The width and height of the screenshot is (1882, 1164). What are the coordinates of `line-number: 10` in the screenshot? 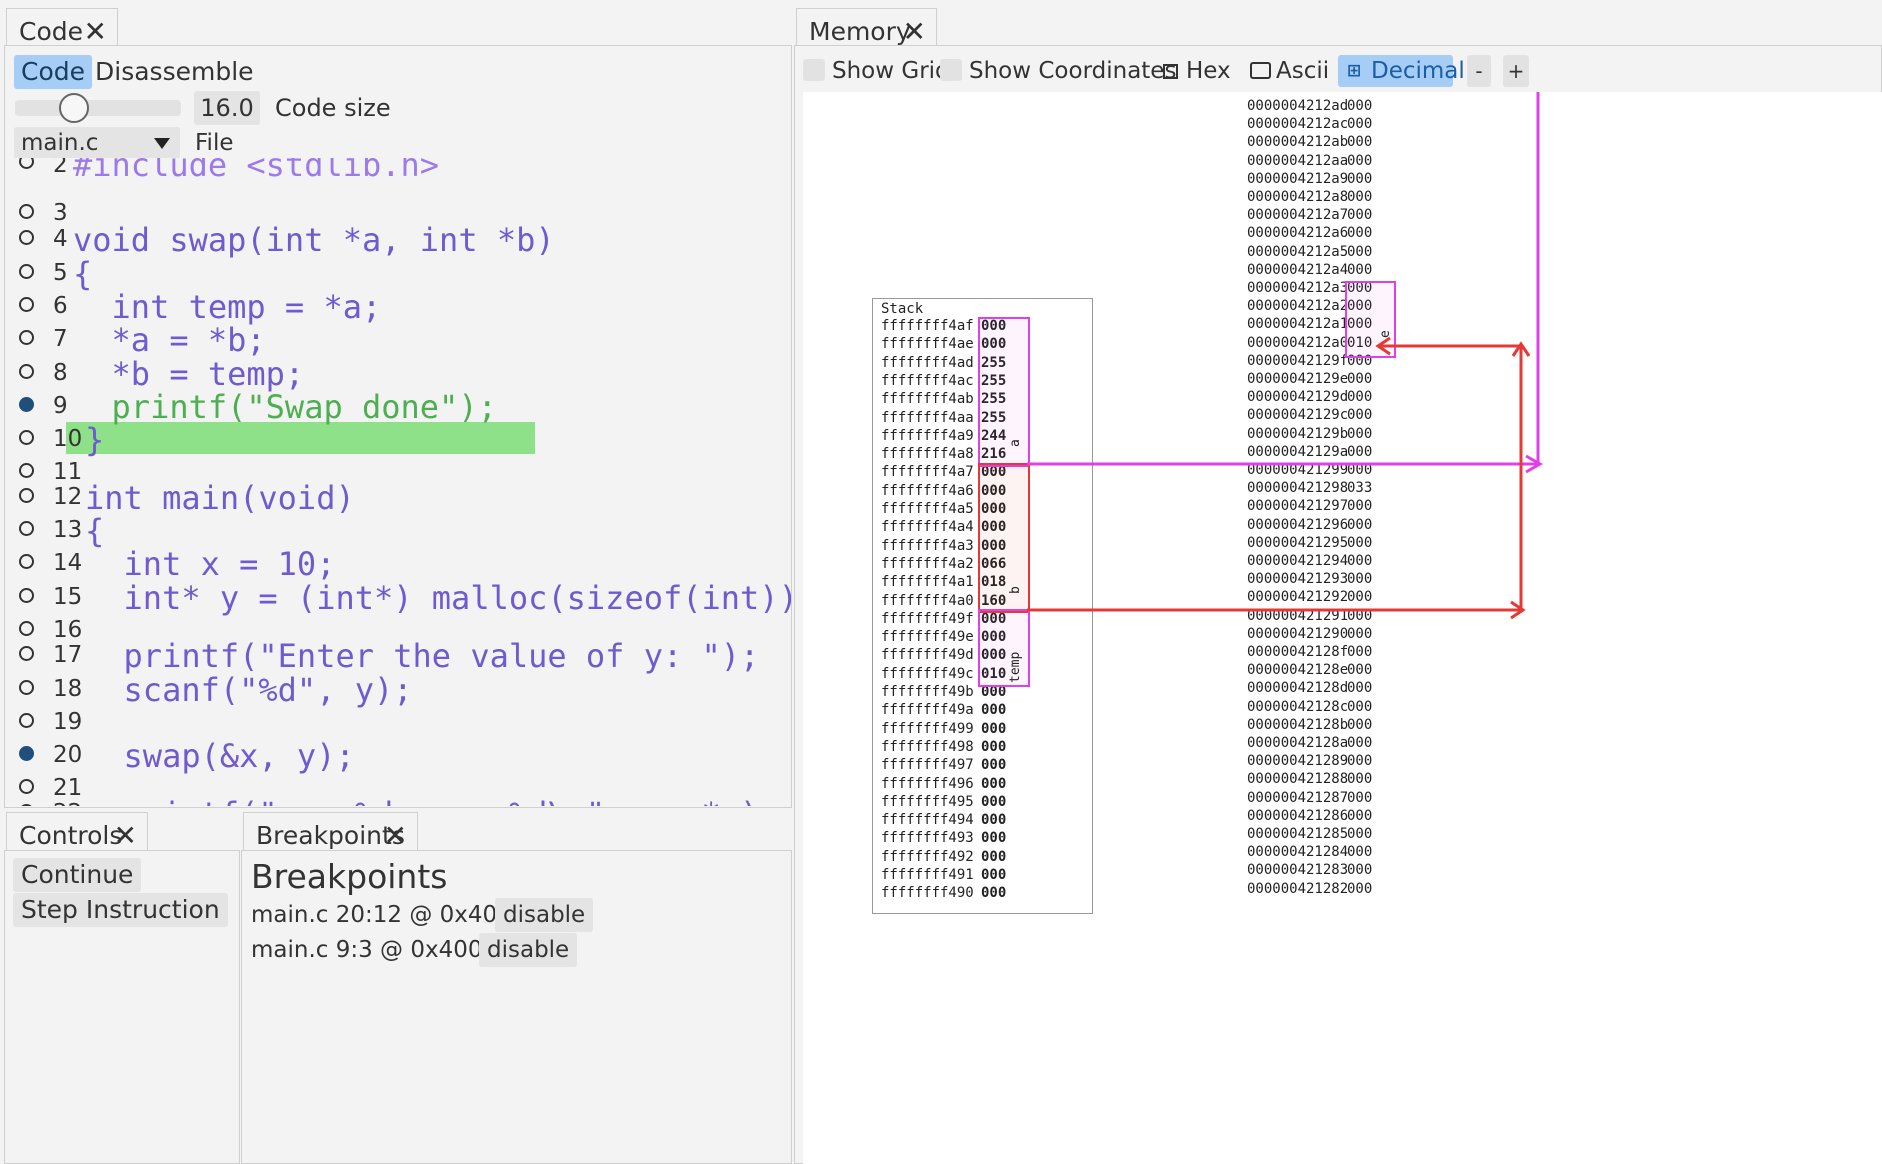 It's located at (68, 439).